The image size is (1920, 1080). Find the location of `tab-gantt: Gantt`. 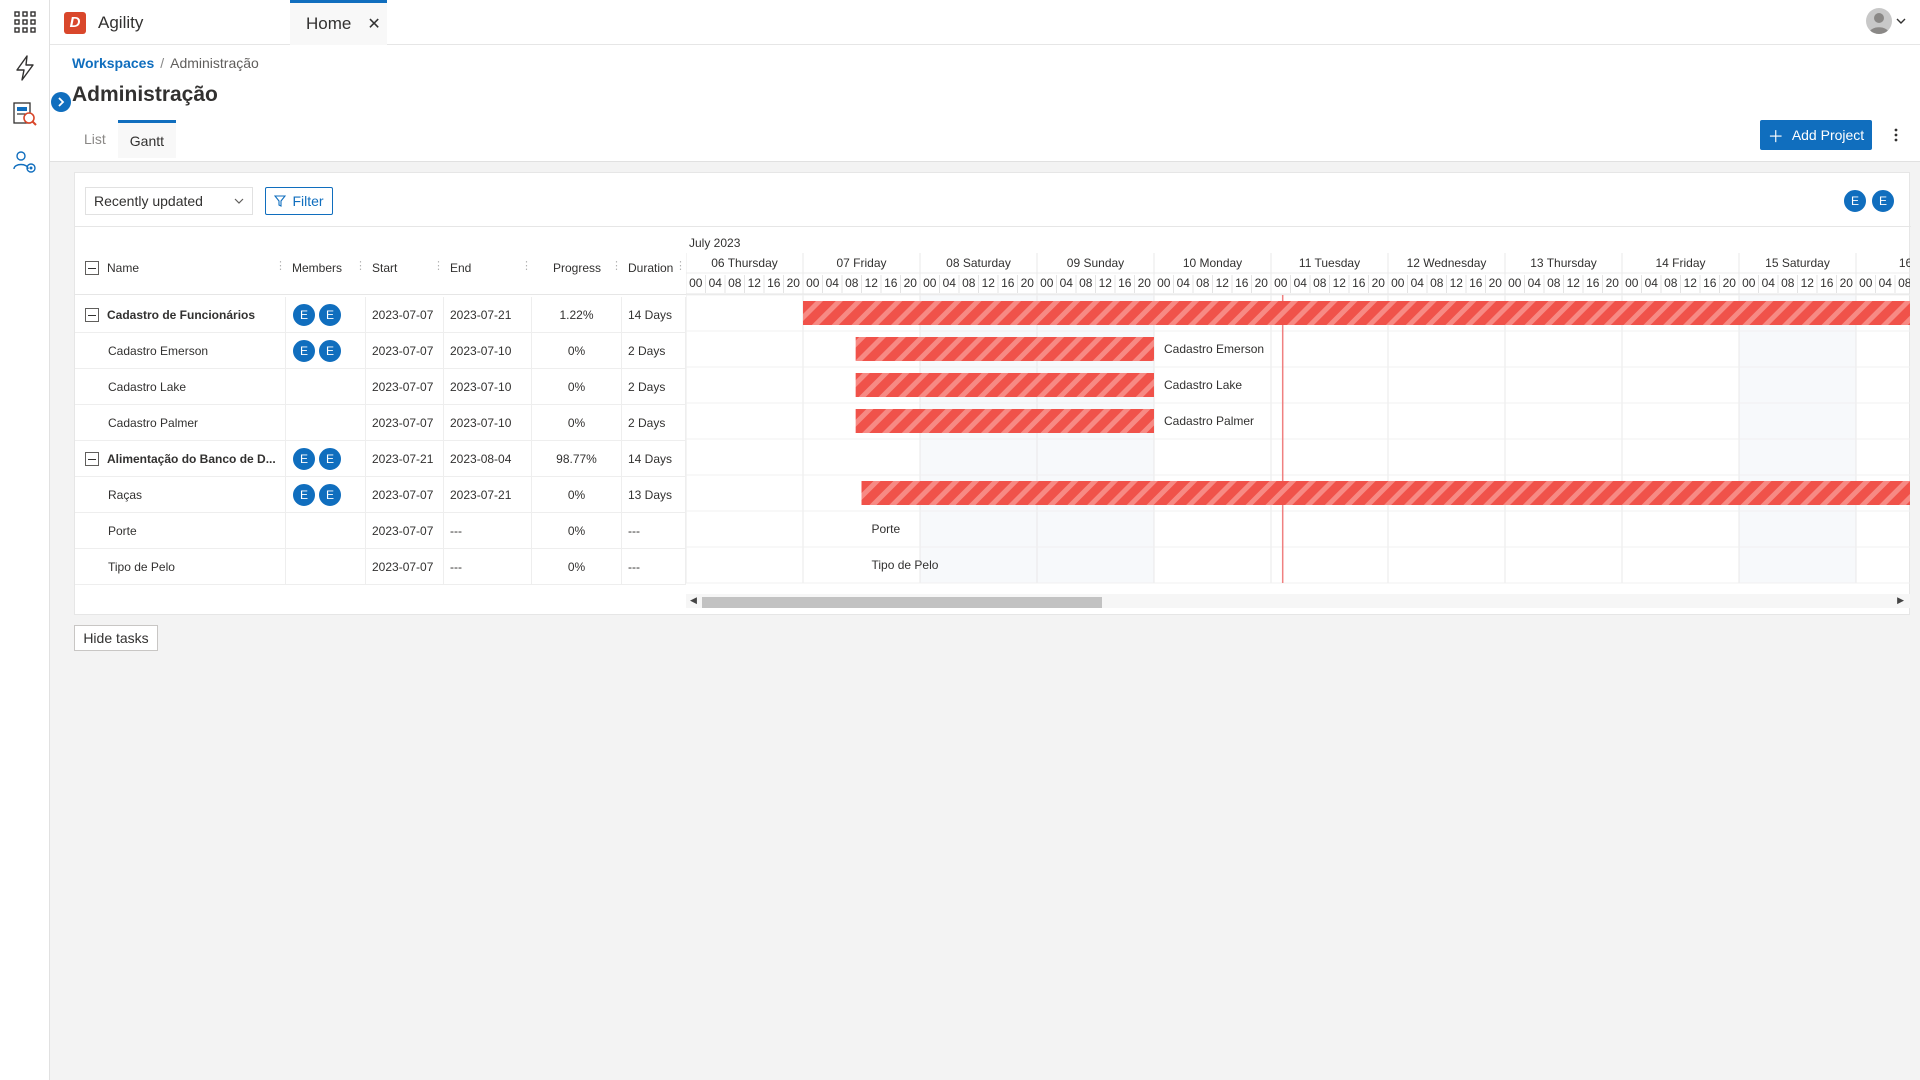

tab-gantt: Gantt is located at coordinates (147, 139).